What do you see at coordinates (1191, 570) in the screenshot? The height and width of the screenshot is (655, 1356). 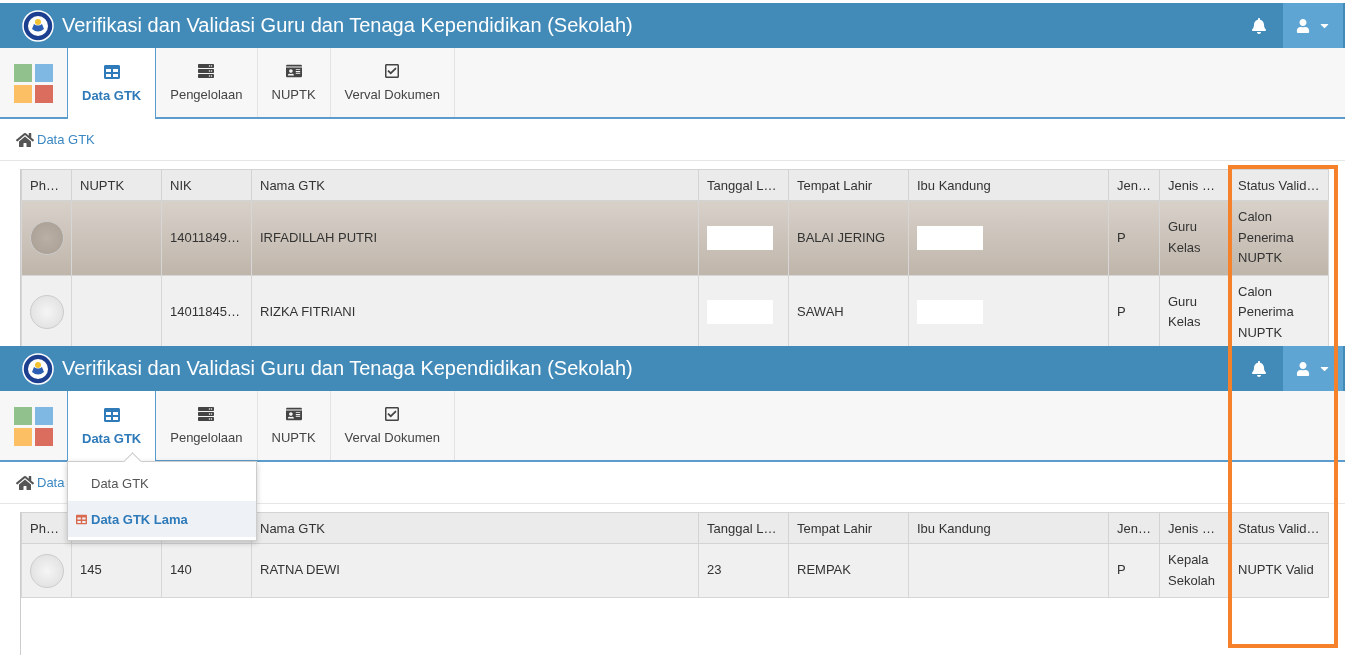 I see `table-cell: Kepala Sekolah` at bounding box center [1191, 570].